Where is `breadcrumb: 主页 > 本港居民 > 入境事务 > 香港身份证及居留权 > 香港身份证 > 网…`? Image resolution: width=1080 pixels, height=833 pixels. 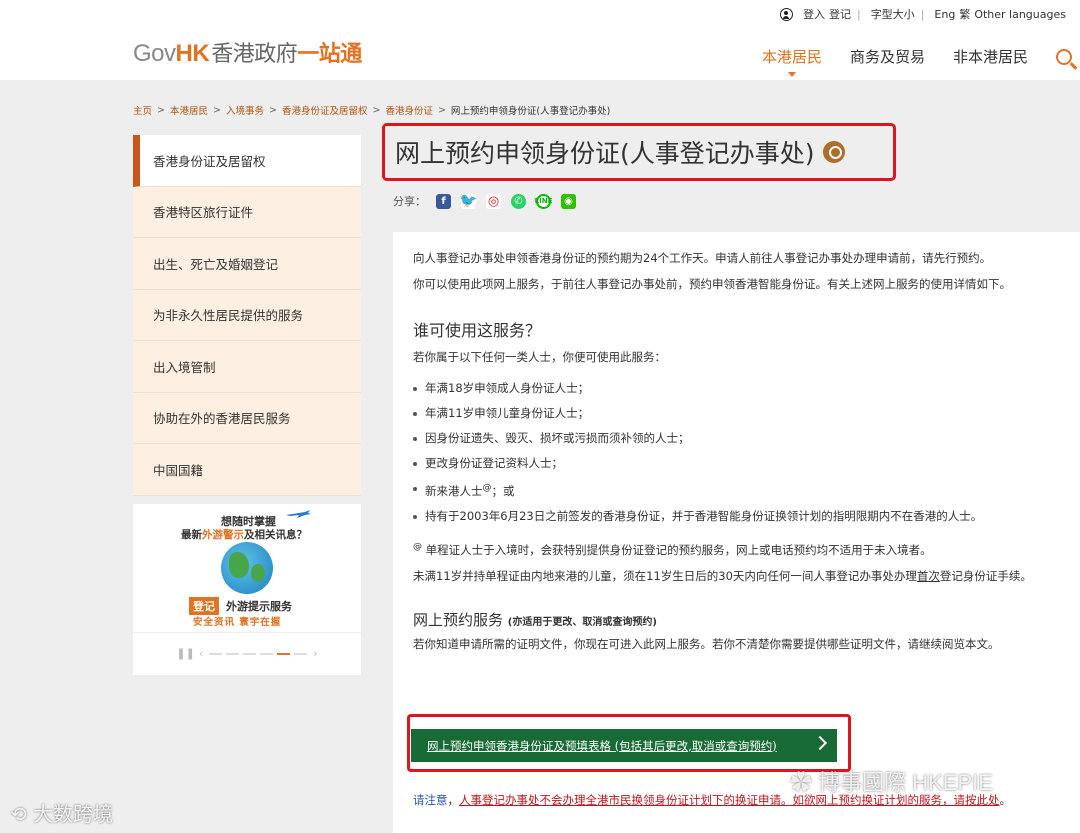 breadcrumb: 主页 > 本港居民 > 入境事务 > 香港身份证及居留权 > 香港身份证 > 网… is located at coordinates (371, 110).